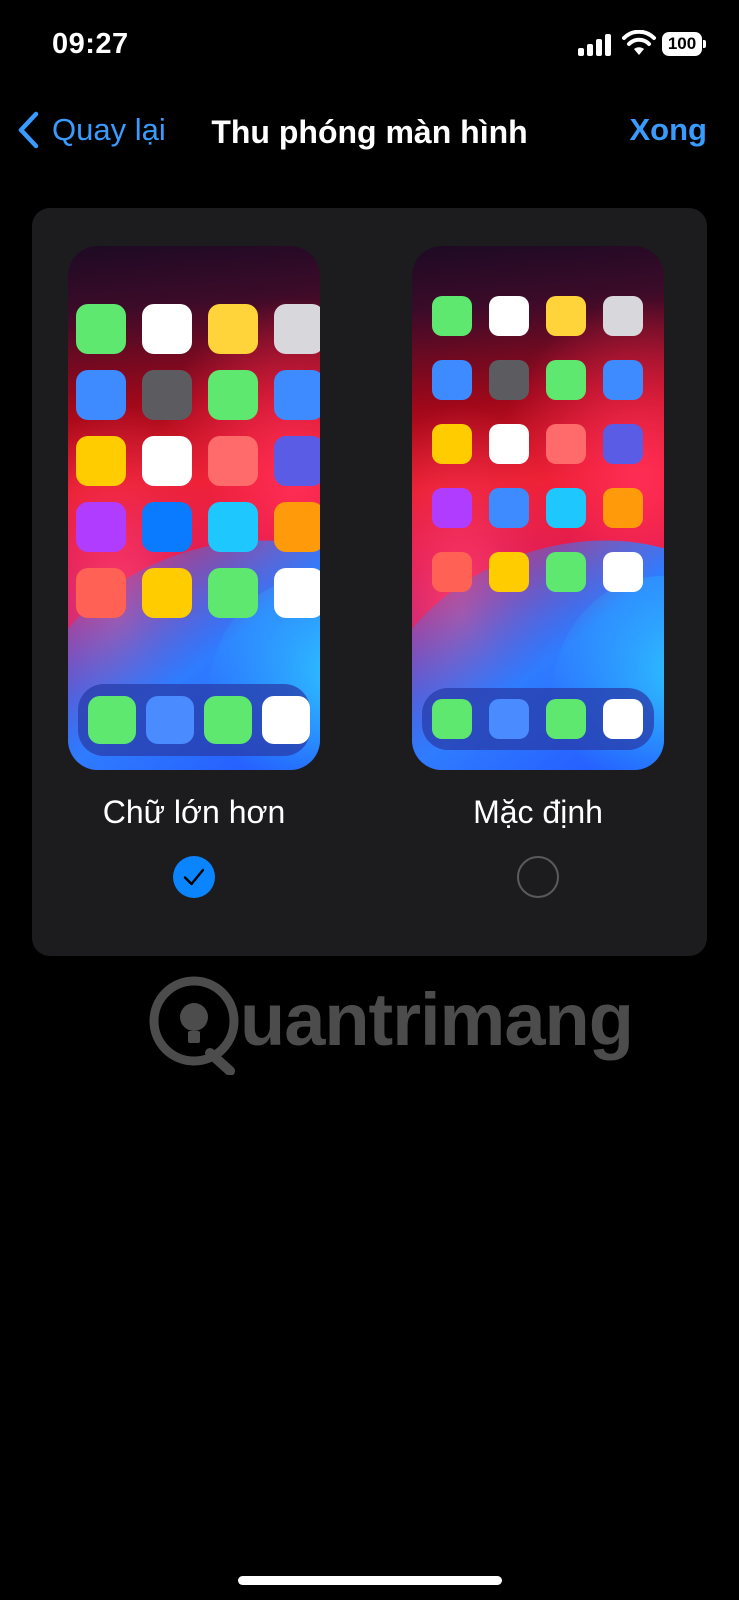 Image resolution: width=739 pixels, height=1600 pixels. What do you see at coordinates (90, 44) in the screenshot?
I see `status-time: 09:27` at bounding box center [90, 44].